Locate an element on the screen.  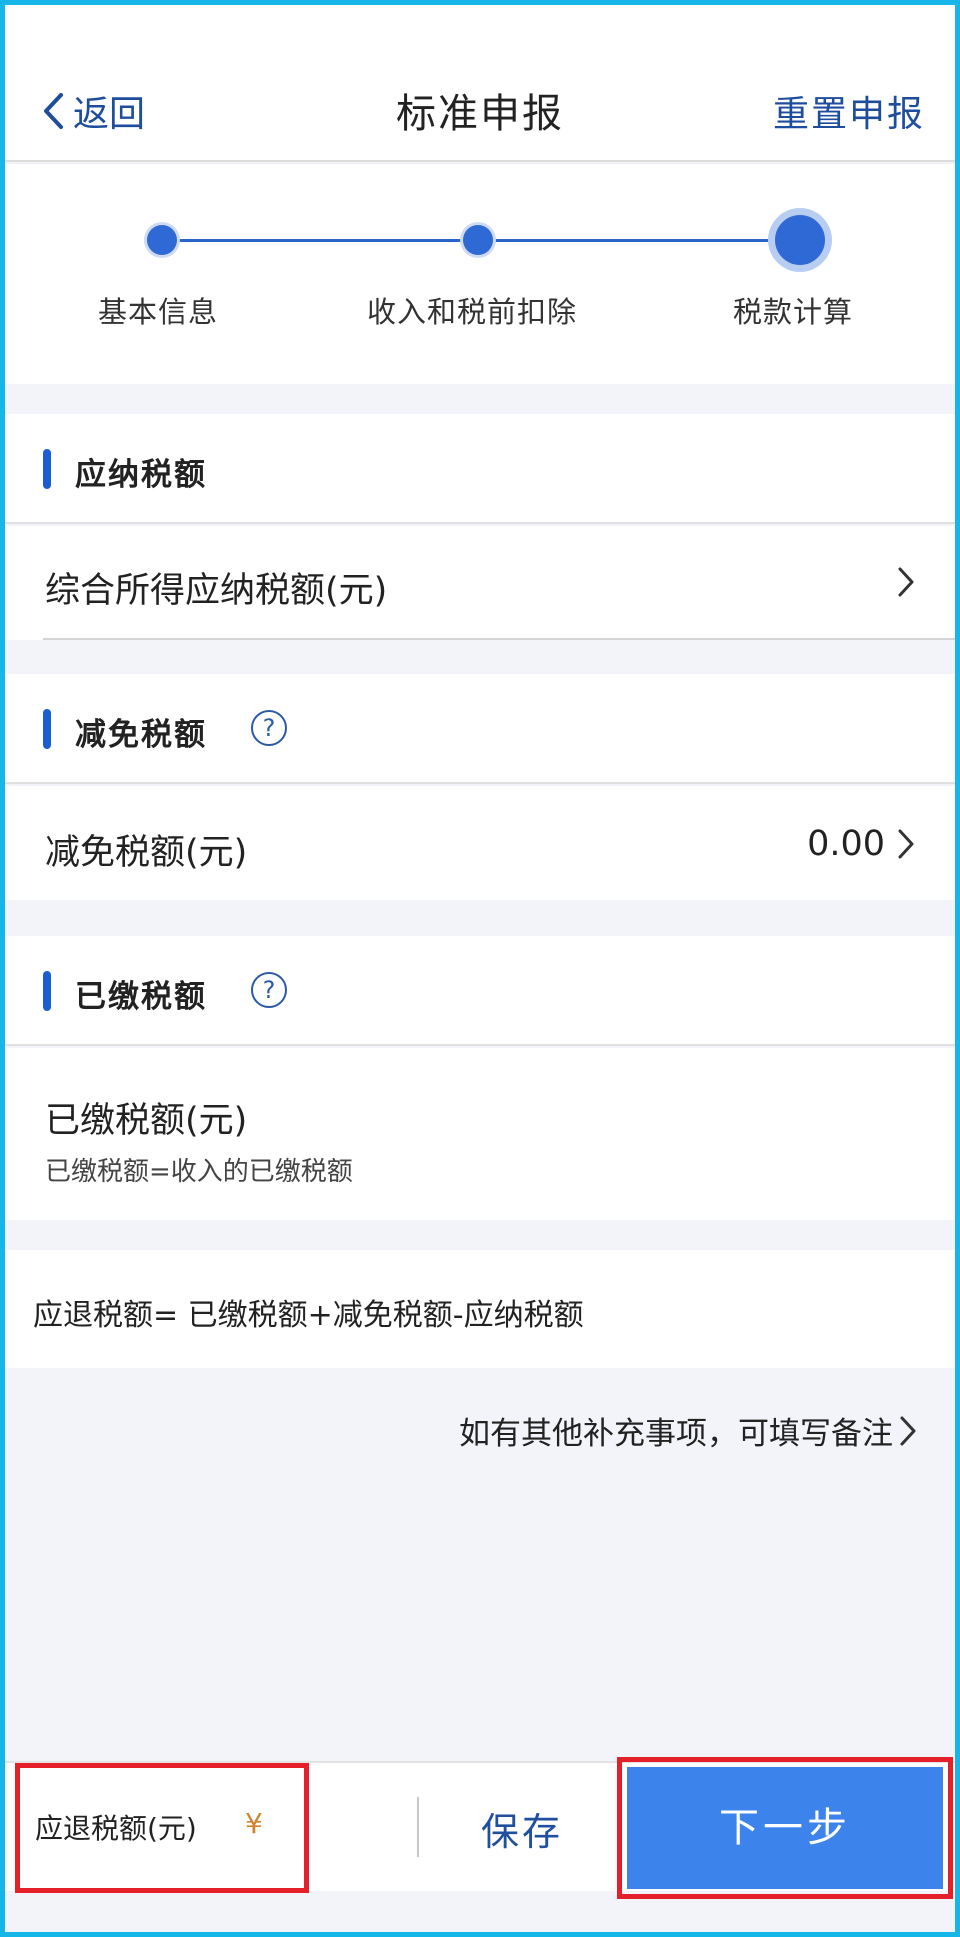
nav-header: 返回 标准申报 重置申报 is located at coordinates (480, 83).